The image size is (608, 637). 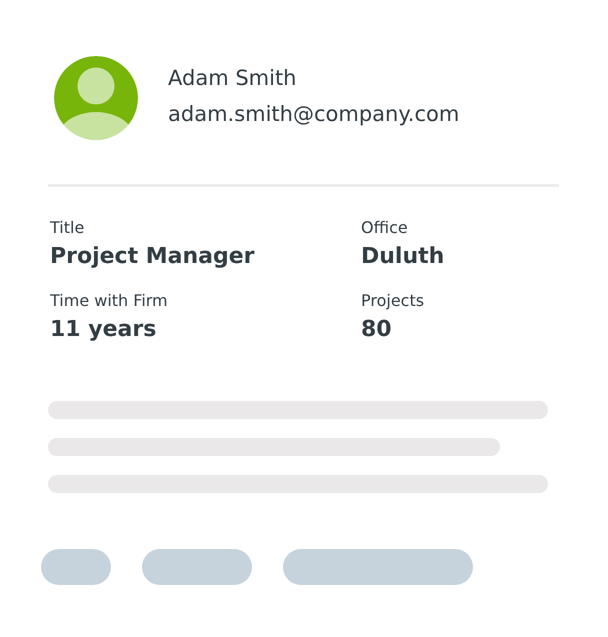 What do you see at coordinates (109, 301) in the screenshot?
I see `field-label: Time with Firm` at bounding box center [109, 301].